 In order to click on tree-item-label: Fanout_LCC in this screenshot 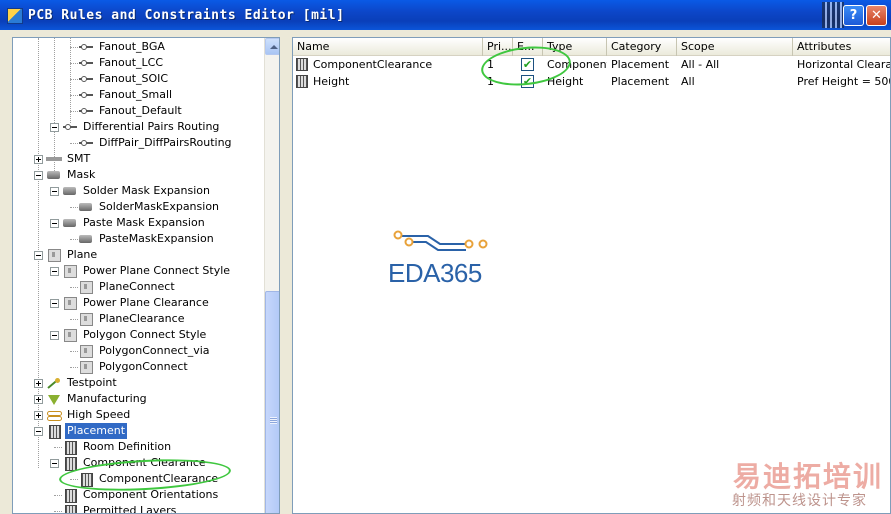, I will do `click(131, 62)`.